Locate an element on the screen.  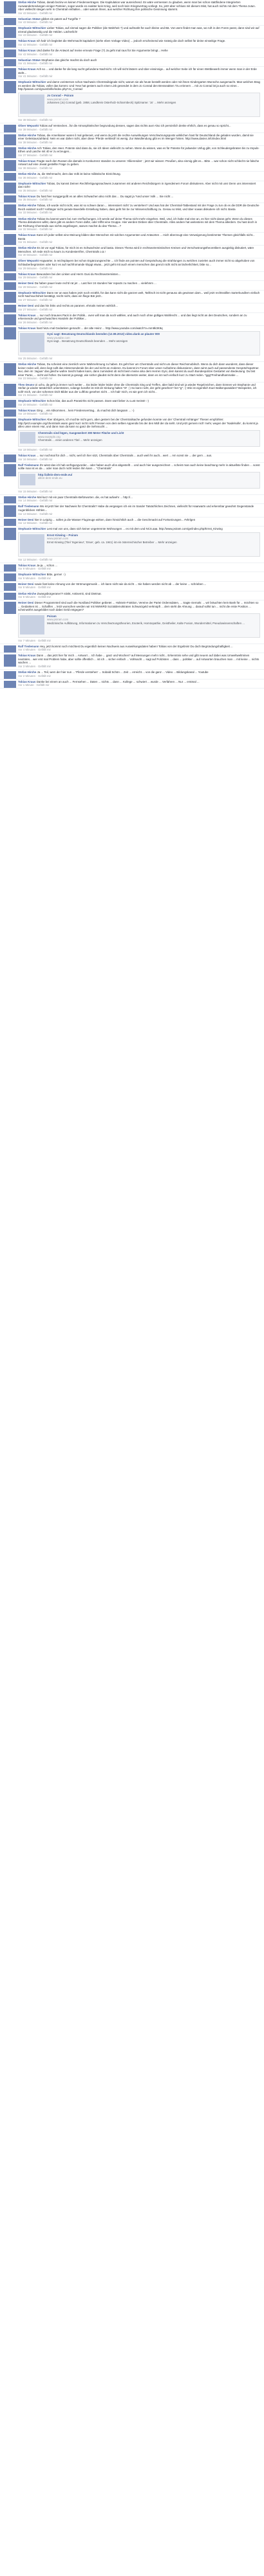
comment-meta: Vor 3 Minuten · Gefällt mir is located at coordinates (139, 667).